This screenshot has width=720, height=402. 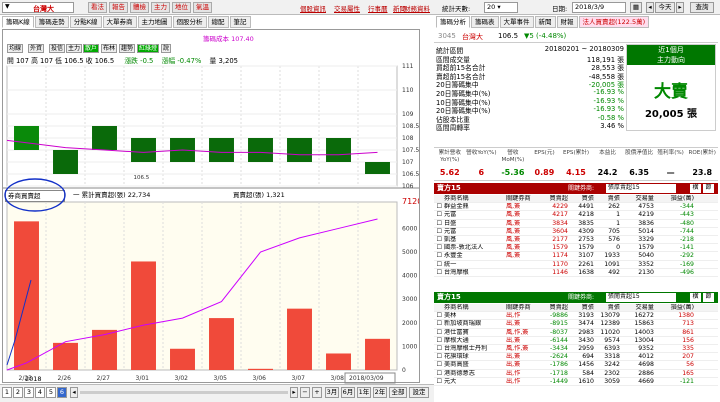 I want to click on query-button: 查詢, so click(x=702, y=7).